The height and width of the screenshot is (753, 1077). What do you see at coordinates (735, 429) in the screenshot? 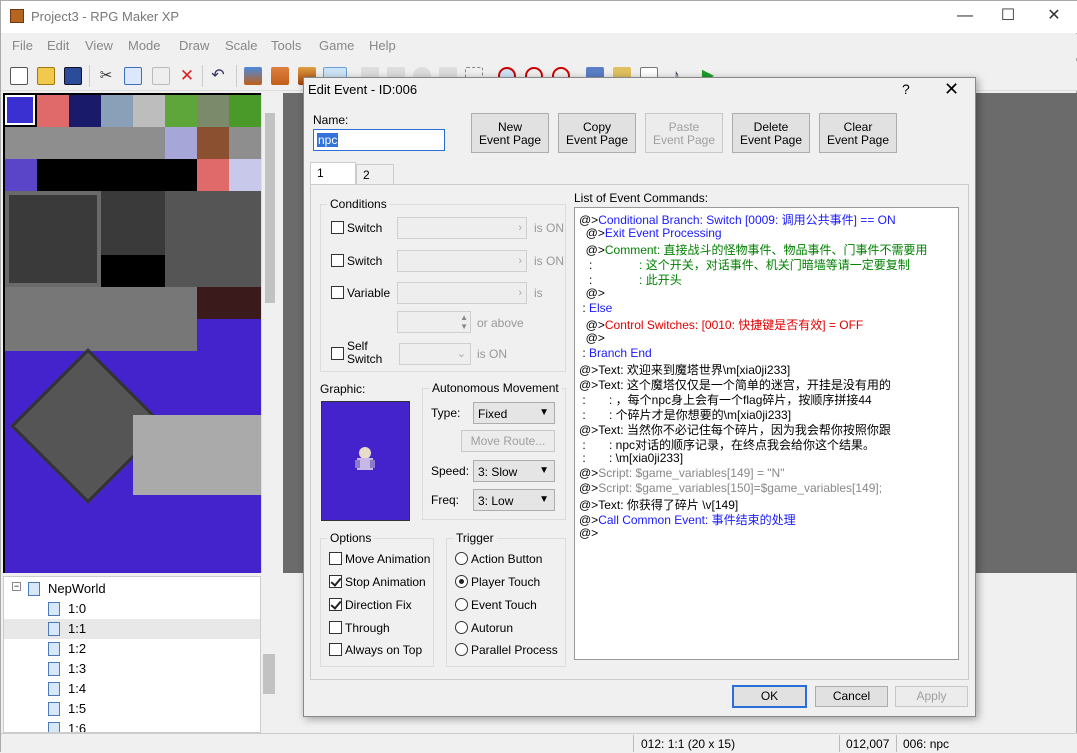
I see `event-command-row: @>Text: 当然你不必记住每个碎片，因为我会帮你按照你跟` at bounding box center [735, 429].